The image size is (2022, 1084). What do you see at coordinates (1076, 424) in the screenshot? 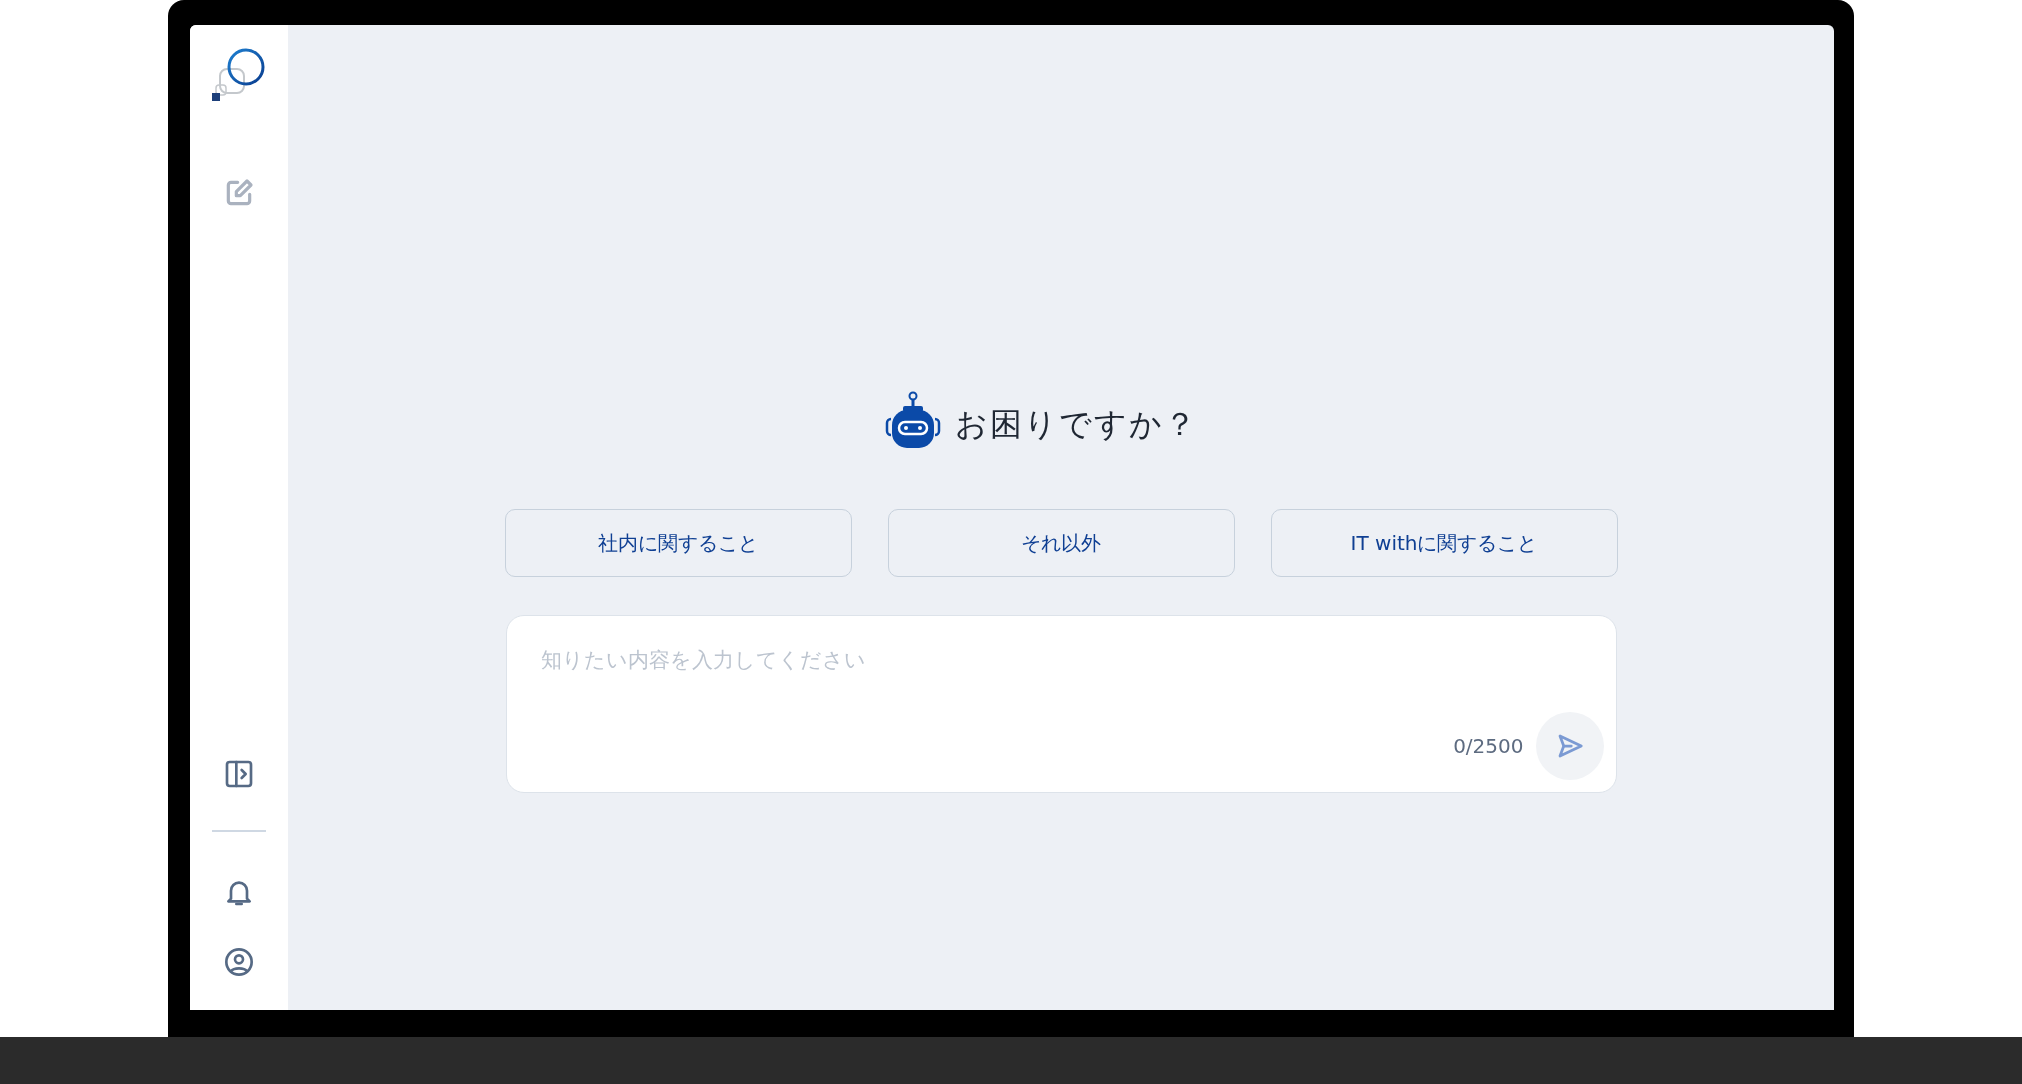
I see `greeting-title: お困りですか？` at bounding box center [1076, 424].